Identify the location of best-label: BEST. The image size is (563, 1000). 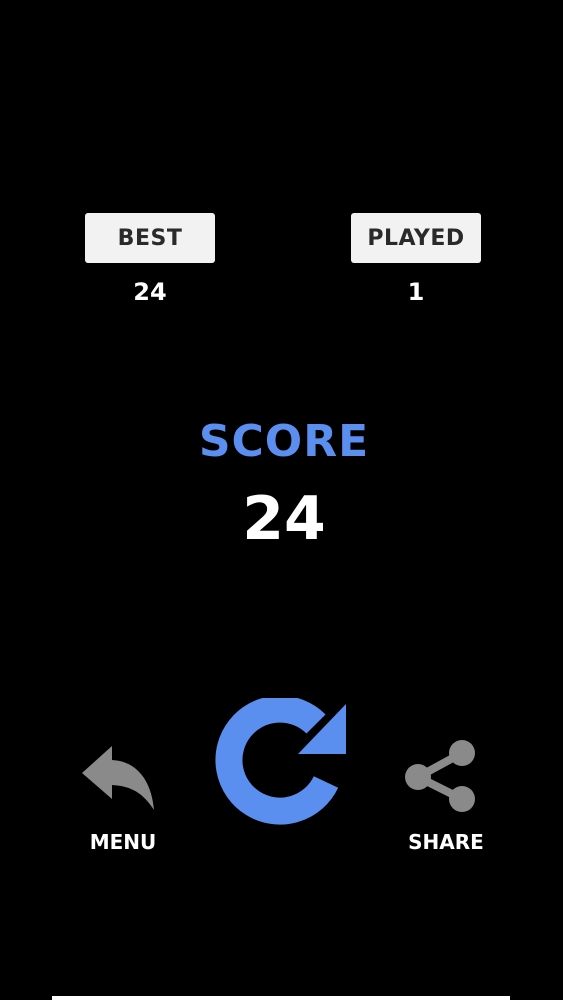
(150, 238).